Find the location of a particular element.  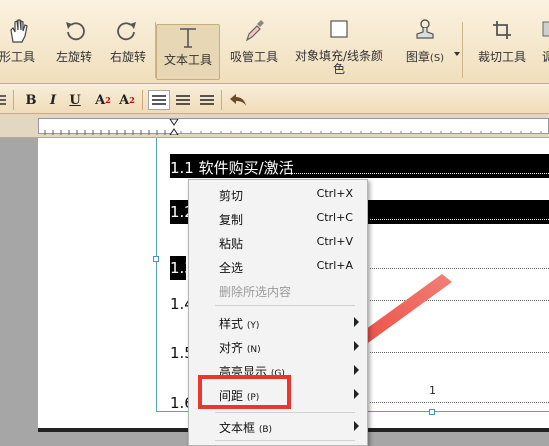

adjust-label: 调 is located at coordinates (545, 57).